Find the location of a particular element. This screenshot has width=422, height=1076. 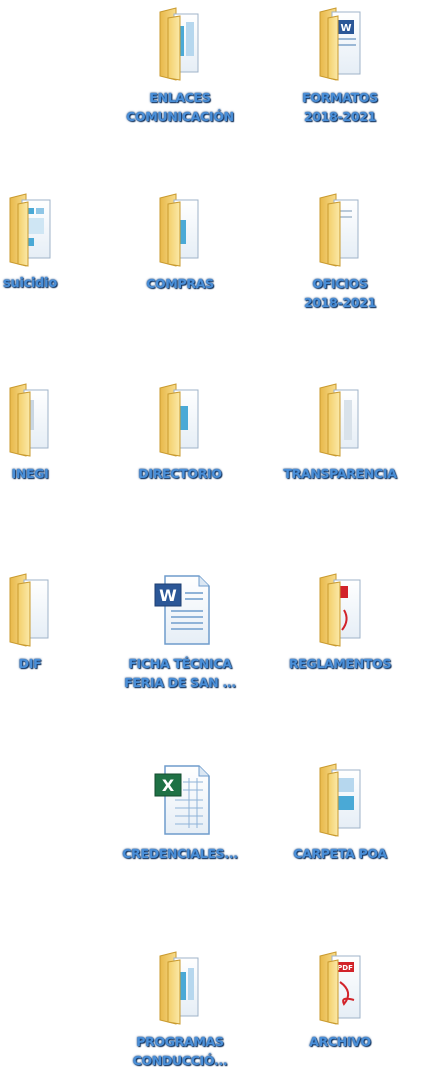

excel-spreadsheet-icon: X is located at coordinates (182, 800).